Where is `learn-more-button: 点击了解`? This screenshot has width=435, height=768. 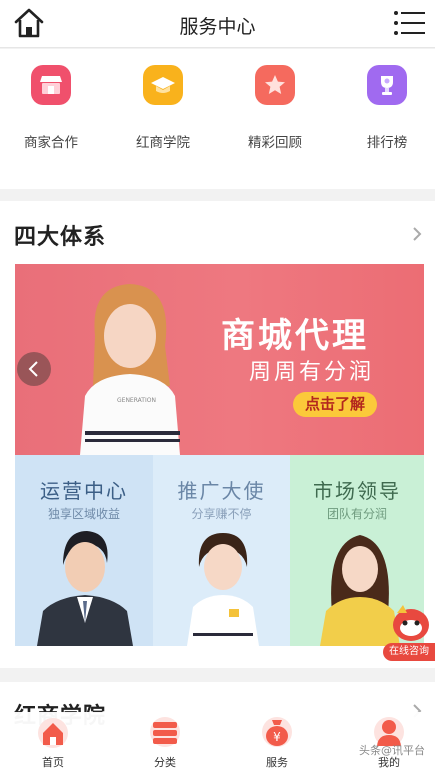
learn-more-button: 点击了解 is located at coordinates (335, 404).